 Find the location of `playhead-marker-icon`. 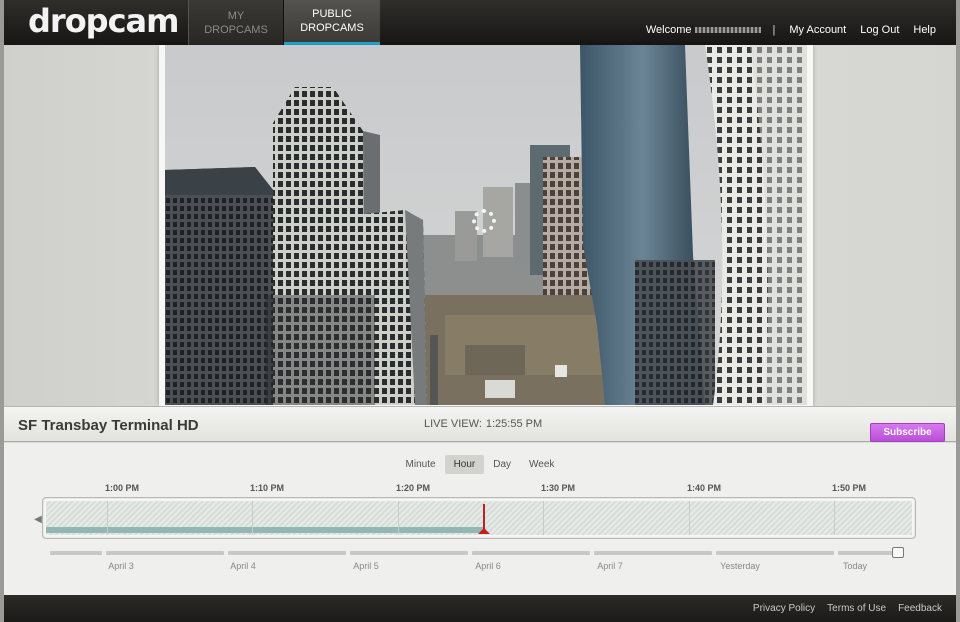

playhead-marker-icon is located at coordinates (484, 531).